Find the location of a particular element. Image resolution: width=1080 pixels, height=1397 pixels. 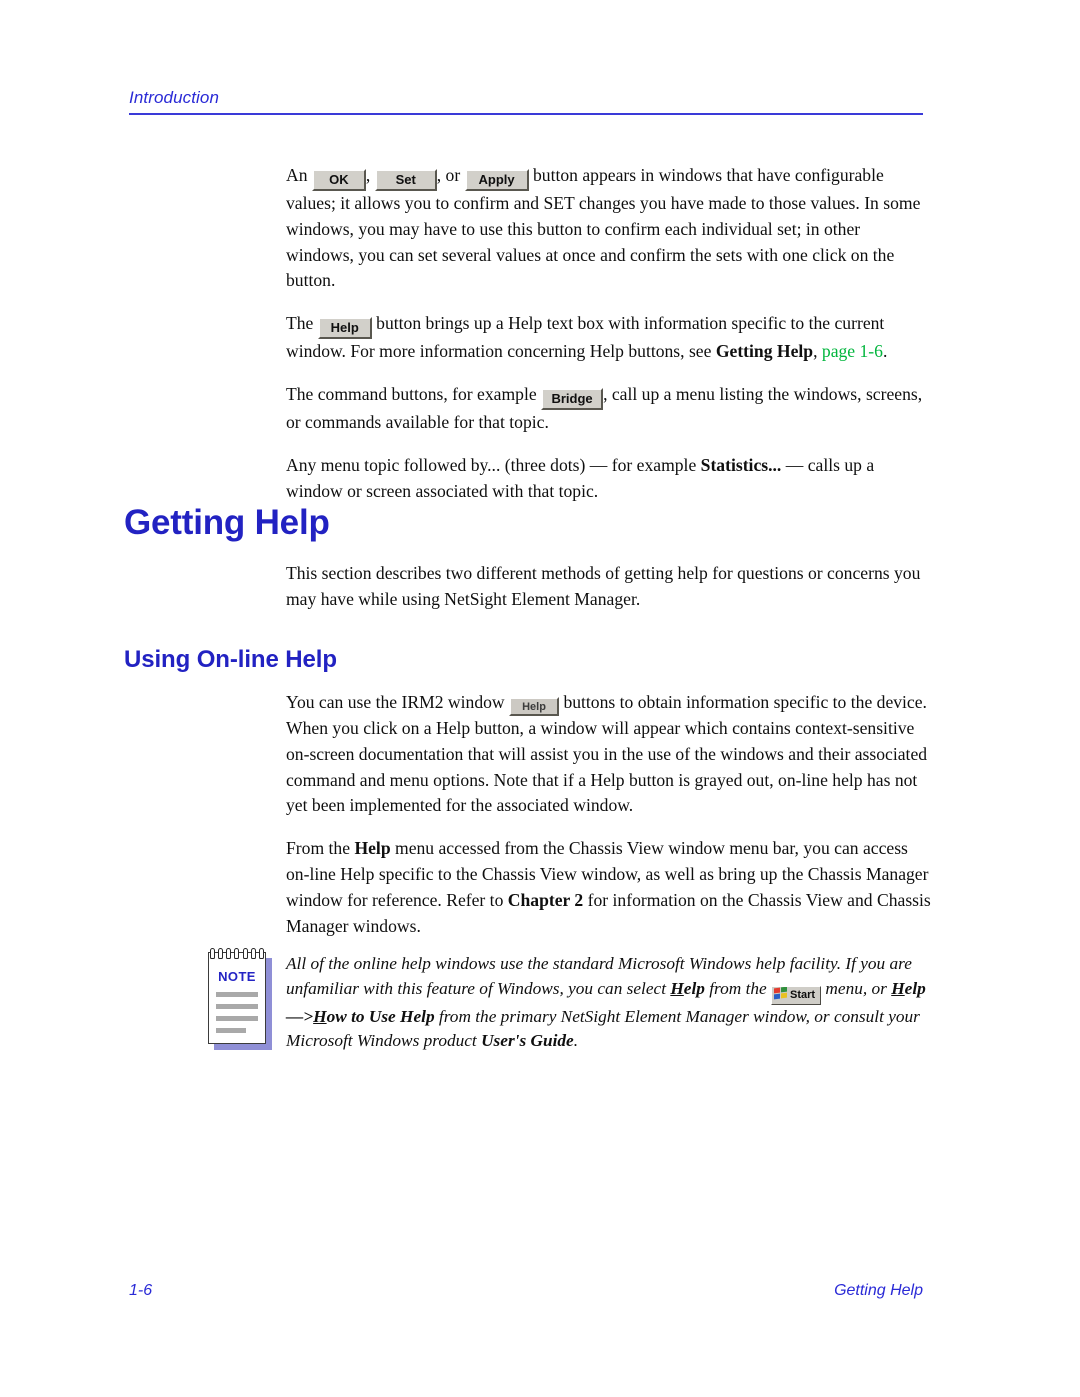

page-footer: 1-6 Getting Help is located at coordinates (526, 1291).